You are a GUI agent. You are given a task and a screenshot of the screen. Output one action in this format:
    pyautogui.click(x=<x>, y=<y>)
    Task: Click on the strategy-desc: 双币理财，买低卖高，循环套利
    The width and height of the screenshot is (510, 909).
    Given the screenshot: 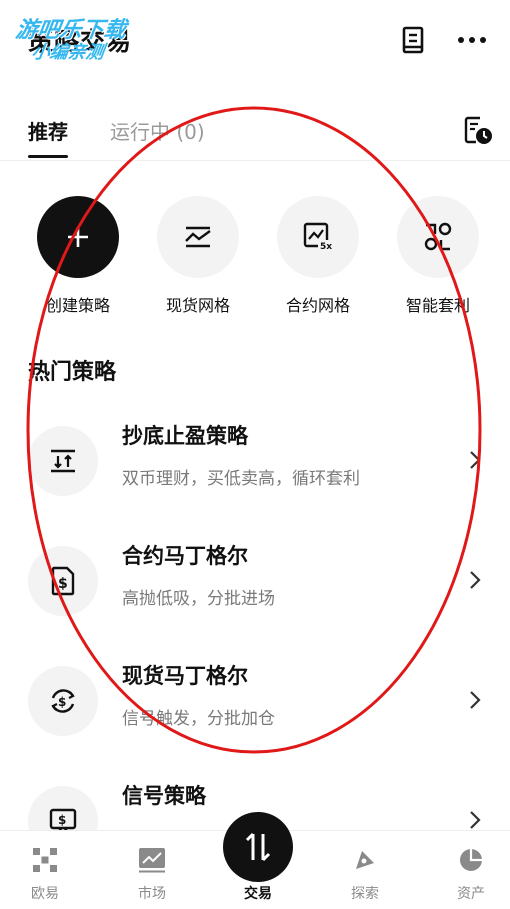 What is the action you would take?
    pyautogui.click(x=241, y=479)
    